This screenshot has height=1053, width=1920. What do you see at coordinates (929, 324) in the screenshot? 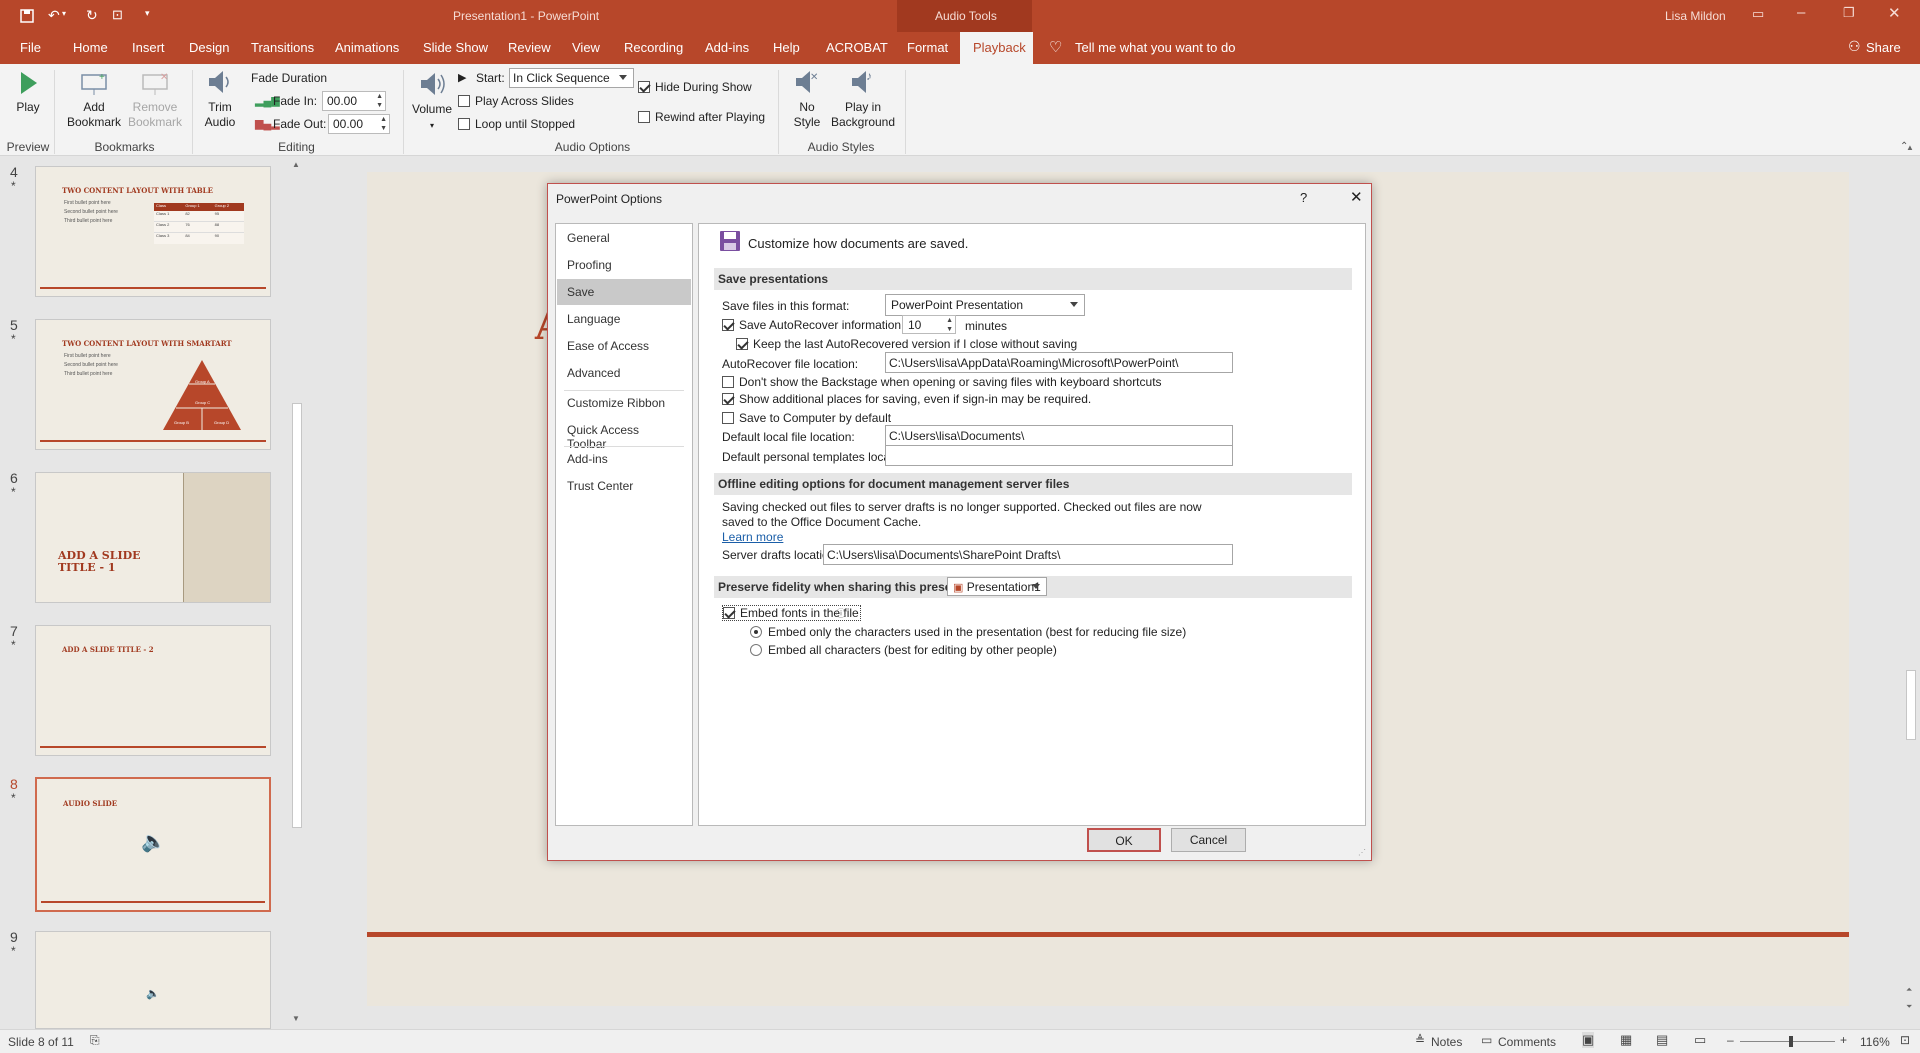
I see `autorecover-minutes-input: 10 ▲ ▼` at bounding box center [929, 324].